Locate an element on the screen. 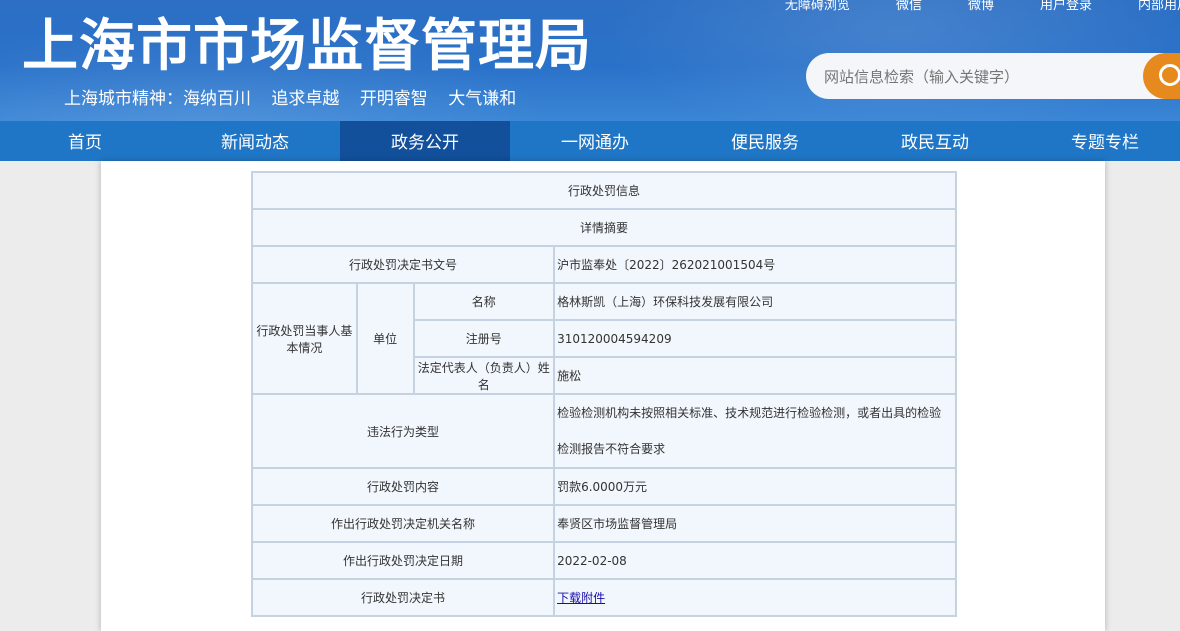 The height and width of the screenshot is (631, 1180). download-attachment-link: 下载附件 is located at coordinates (581, 598).